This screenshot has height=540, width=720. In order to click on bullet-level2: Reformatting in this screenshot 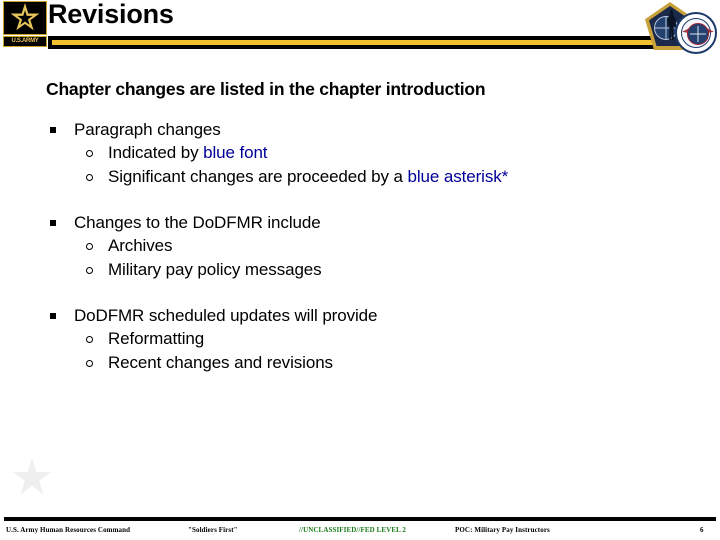, I will do `click(366, 339)`.